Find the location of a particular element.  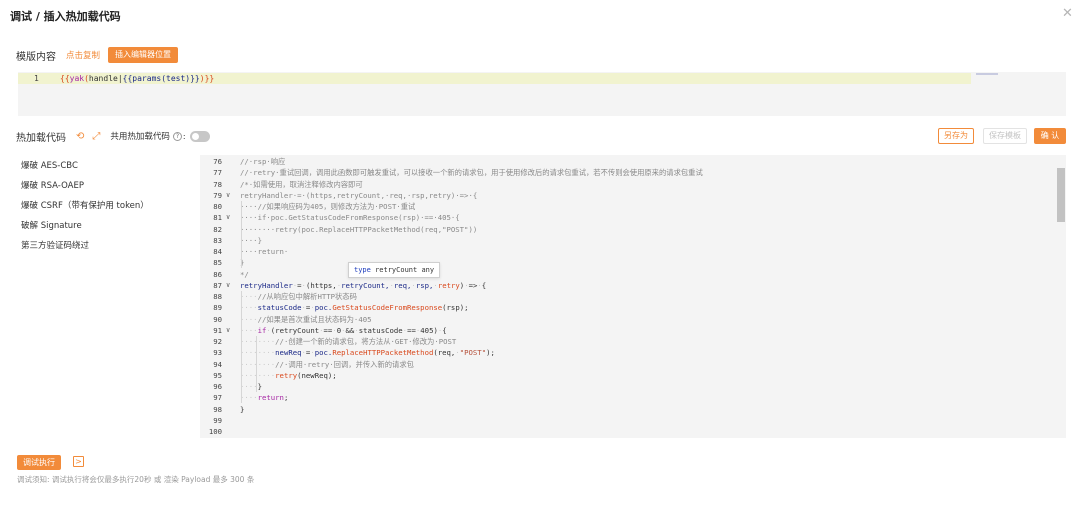

switch-knob is located at coordinates (195, 136).